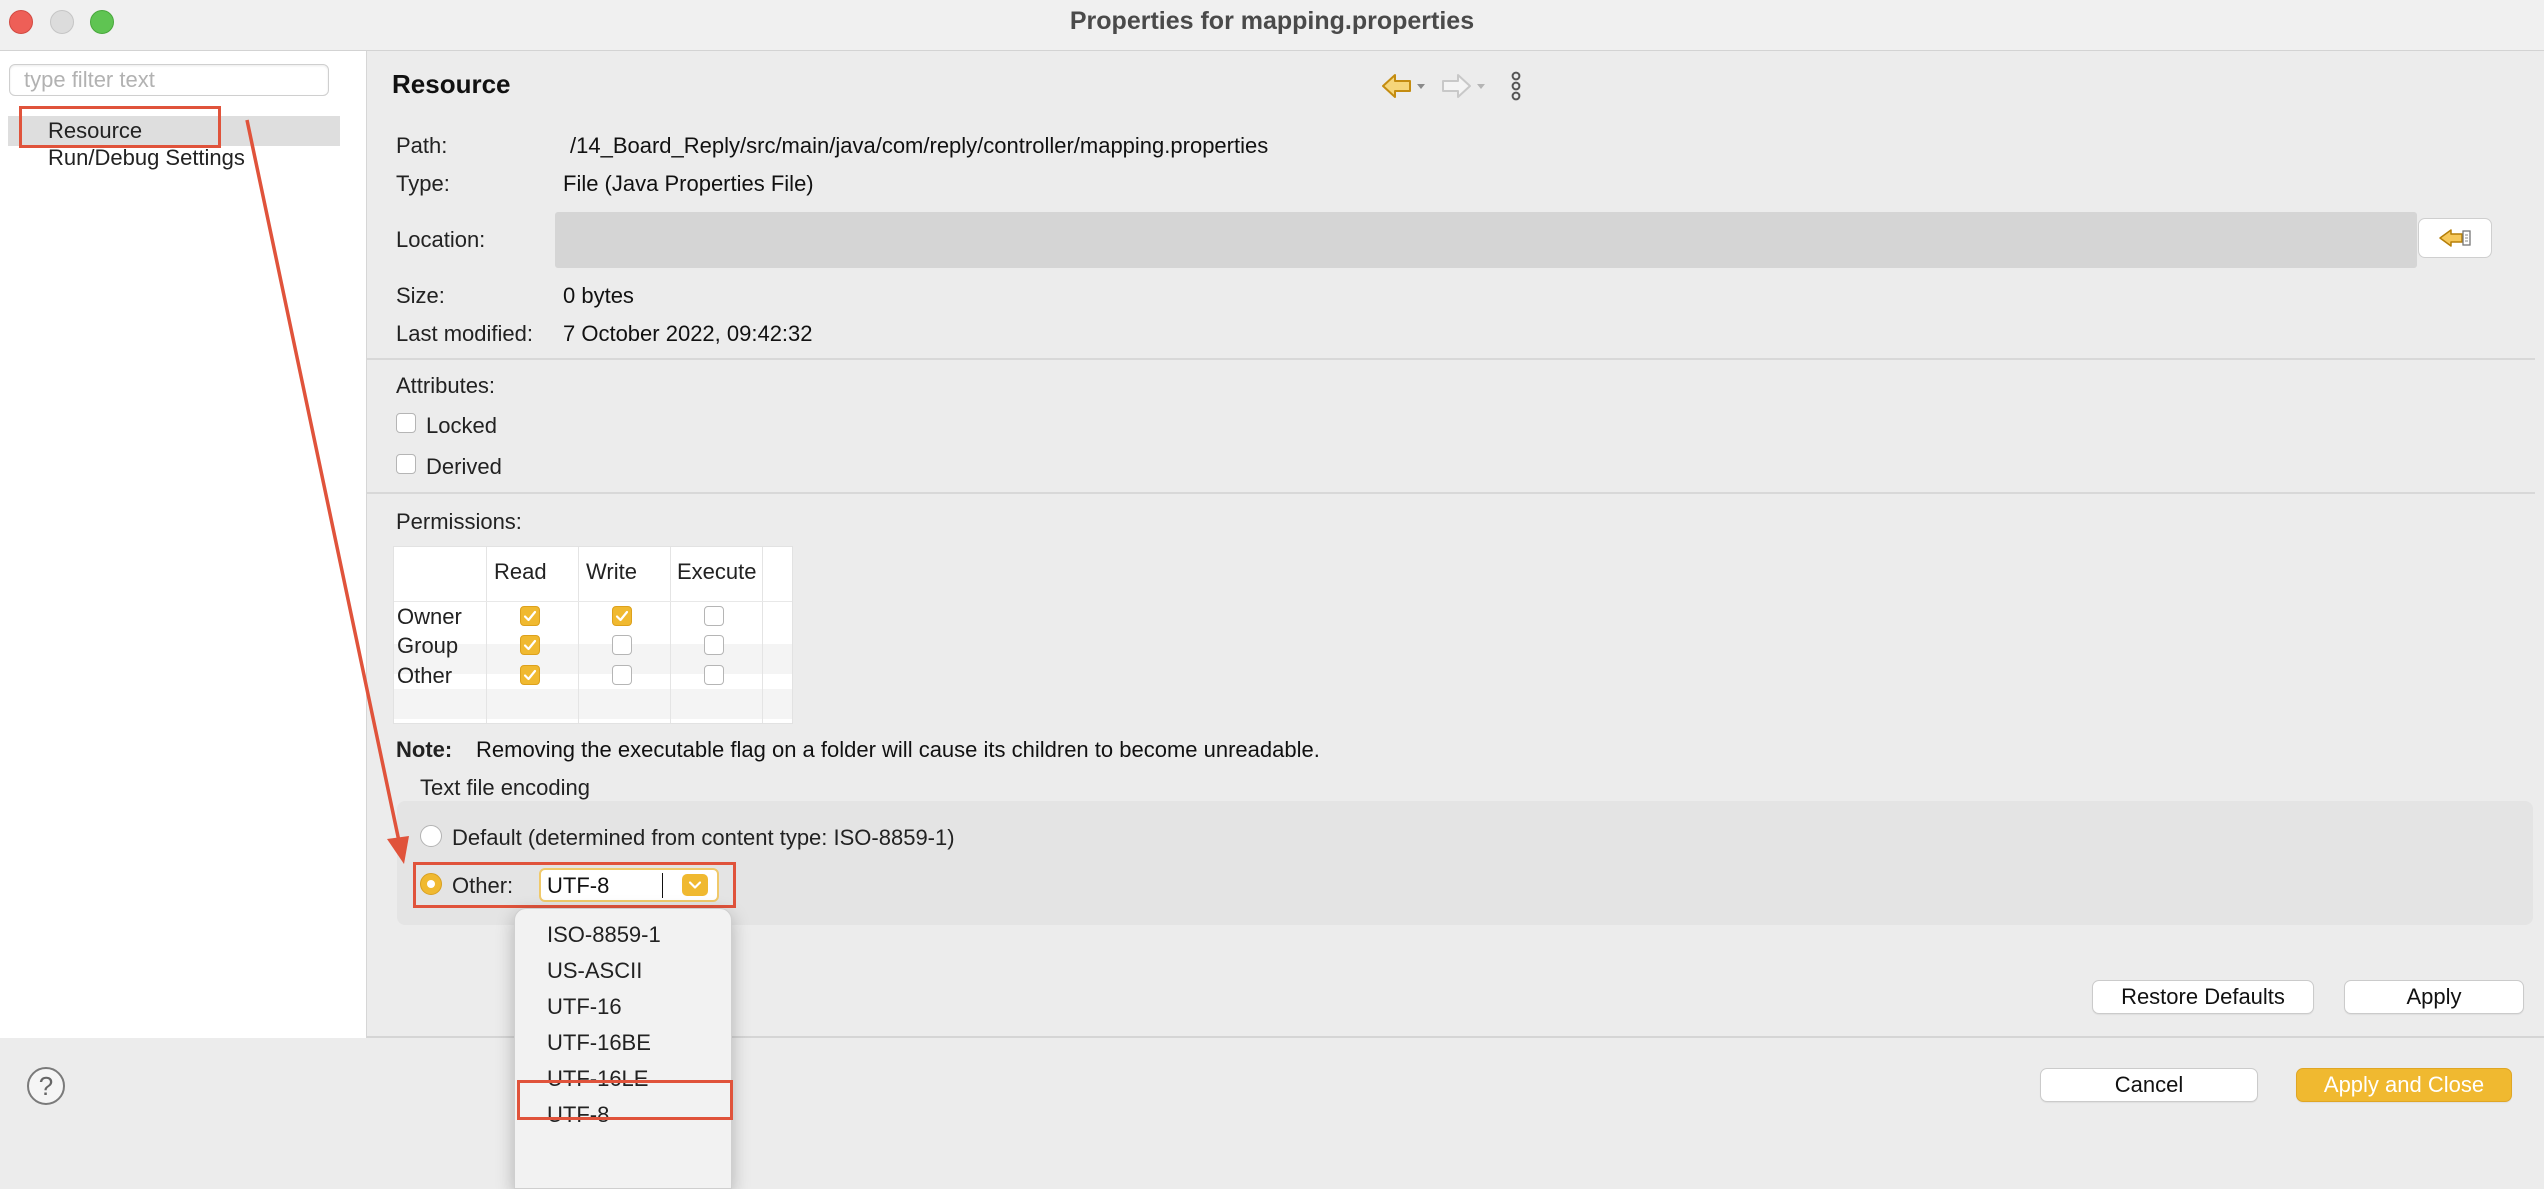 Image resolution: width=2544 pixels, height=1189 pixels. I want to click on group-write-checkbox, so click(622, 645).